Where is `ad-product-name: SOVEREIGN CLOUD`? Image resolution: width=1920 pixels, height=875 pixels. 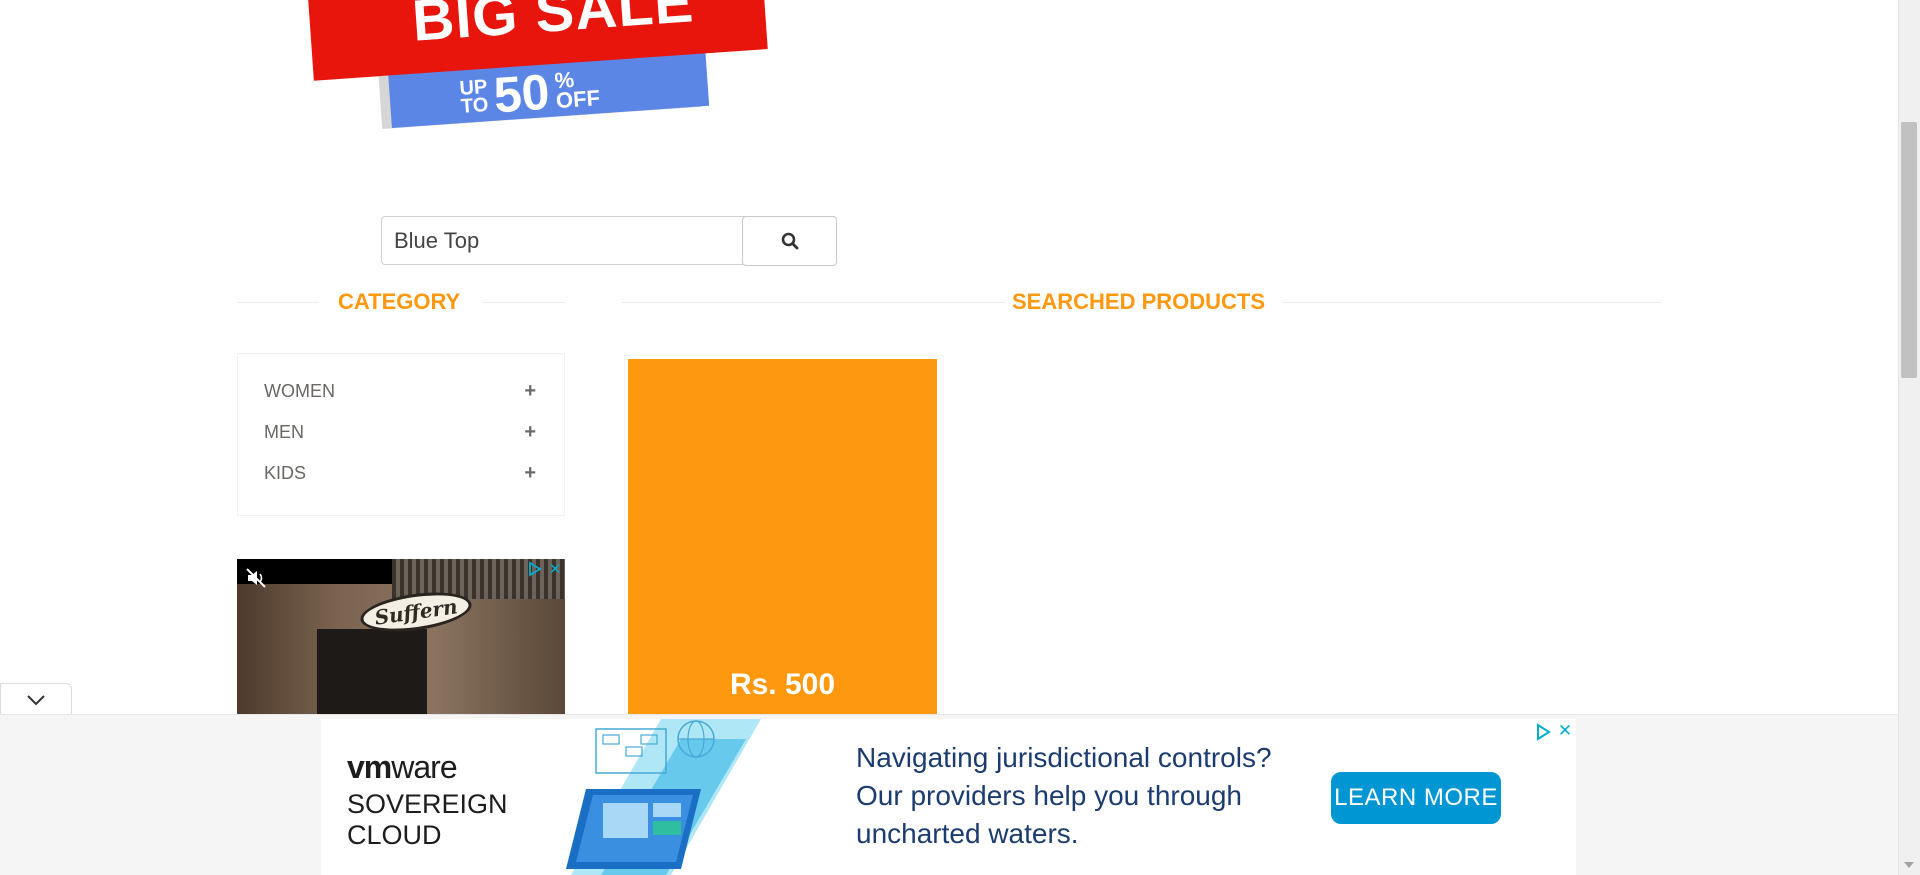 ad-product-name: SOVEREIGN CLOUD is located at coordinates (427, 820).